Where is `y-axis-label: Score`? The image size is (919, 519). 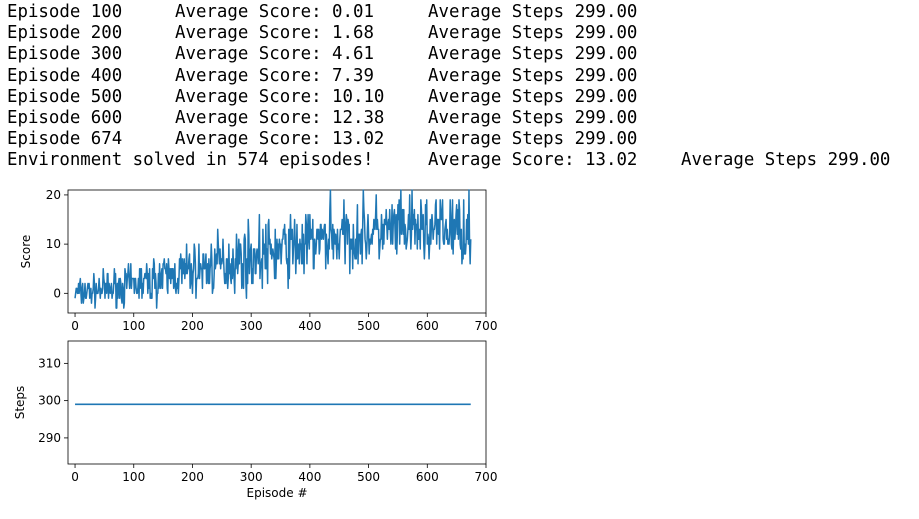
y-axis-label: Score is located at coordinates (26, 252).